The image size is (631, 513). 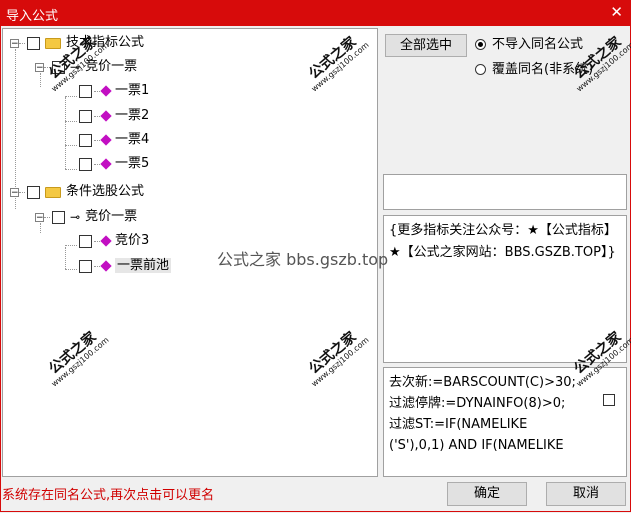 I want to click on tree-leaf: 一票1, so click(x=113, y=91).